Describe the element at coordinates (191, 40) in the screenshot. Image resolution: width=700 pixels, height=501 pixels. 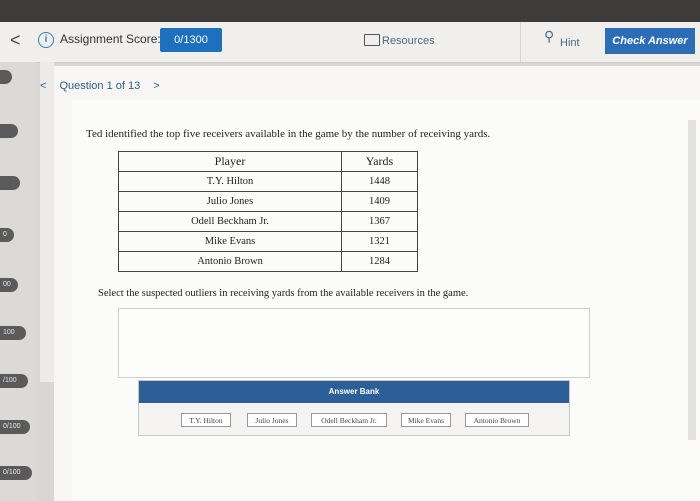
I see `assignment-score-badge: 0/1300` at that location.